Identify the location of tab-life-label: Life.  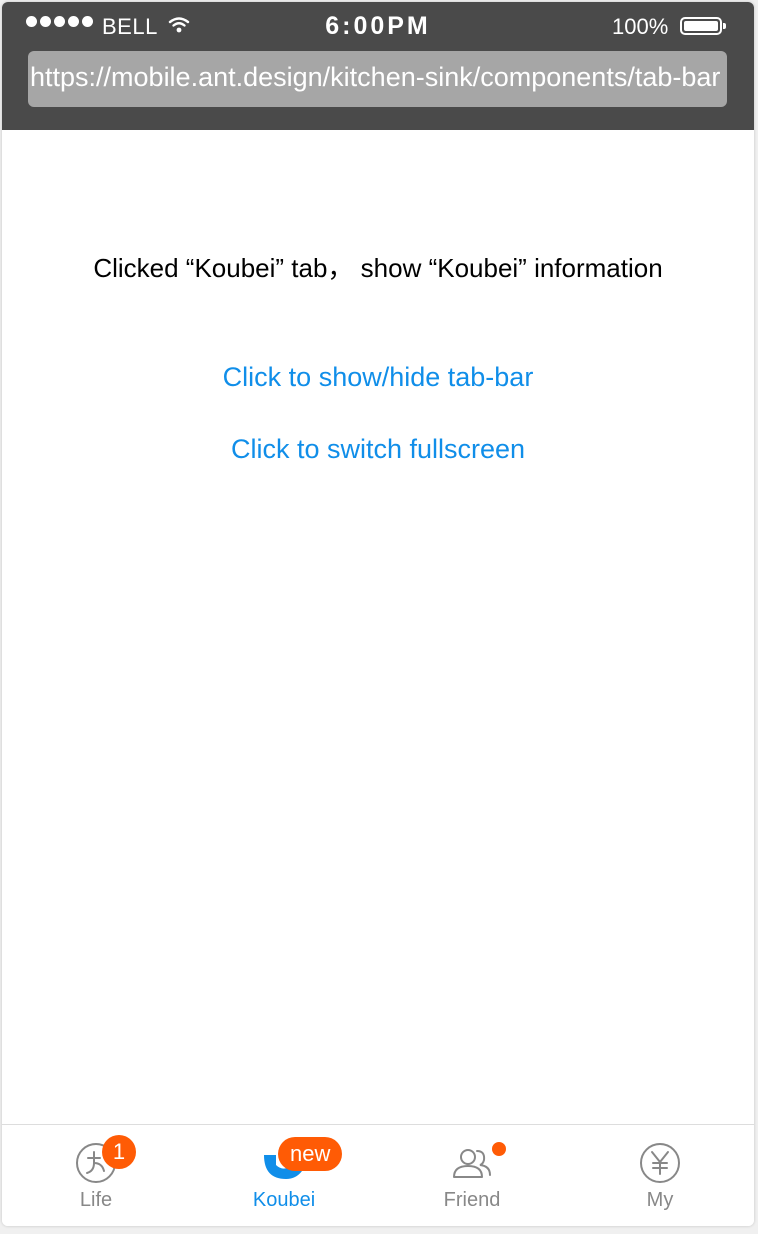
(96, 1200).